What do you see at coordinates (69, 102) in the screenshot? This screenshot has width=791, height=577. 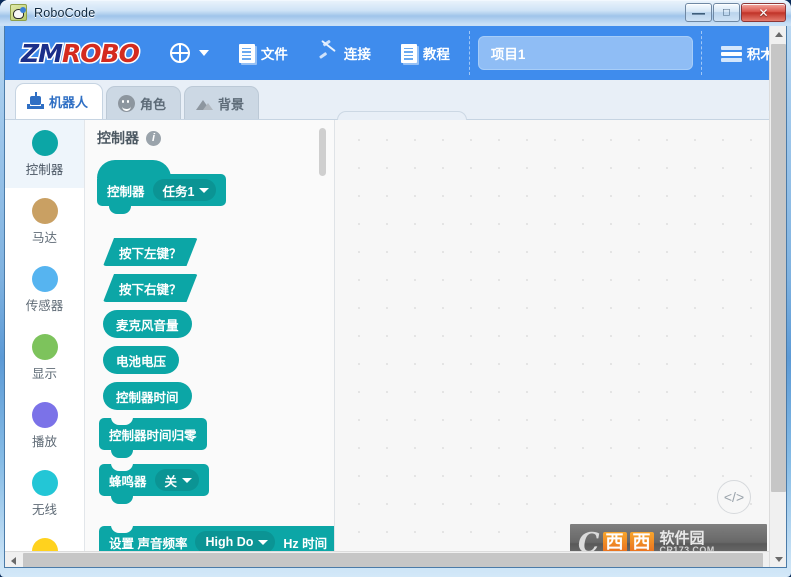 I see `tab-robot-label: 机器人` at bounding box center [69, 102].